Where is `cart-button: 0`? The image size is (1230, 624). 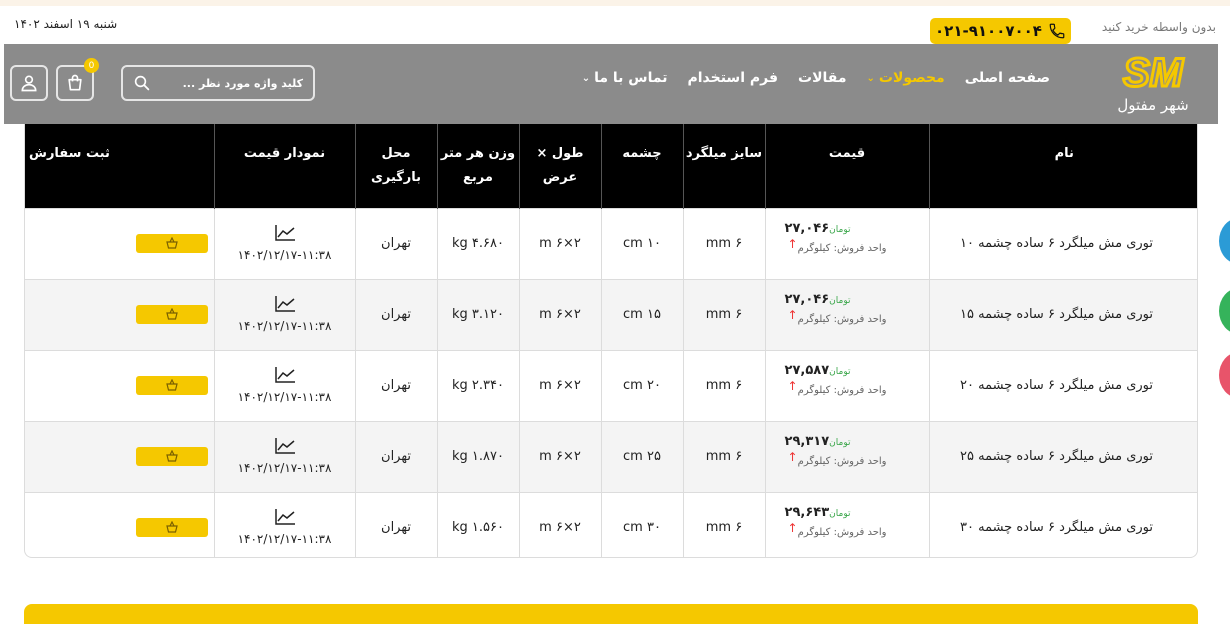 cart-button: 0 is located at coordinates (77, 79).